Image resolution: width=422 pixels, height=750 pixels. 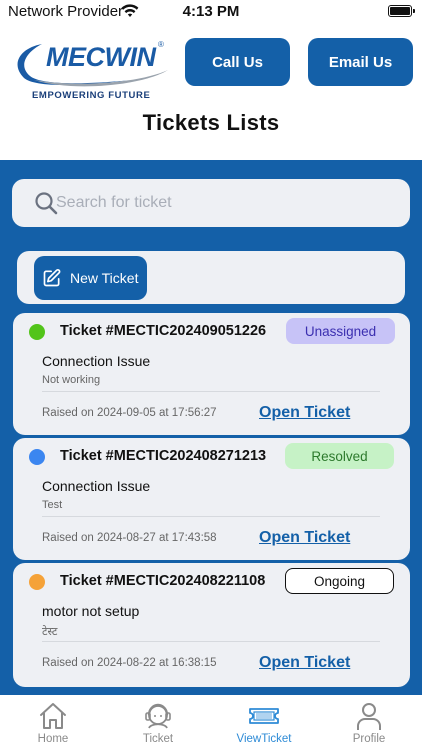 What do you see at coordinates (211, 277) in the screenshot?
I see `new-ticket-bar: New Ticket` at bounding box center [211, 277].